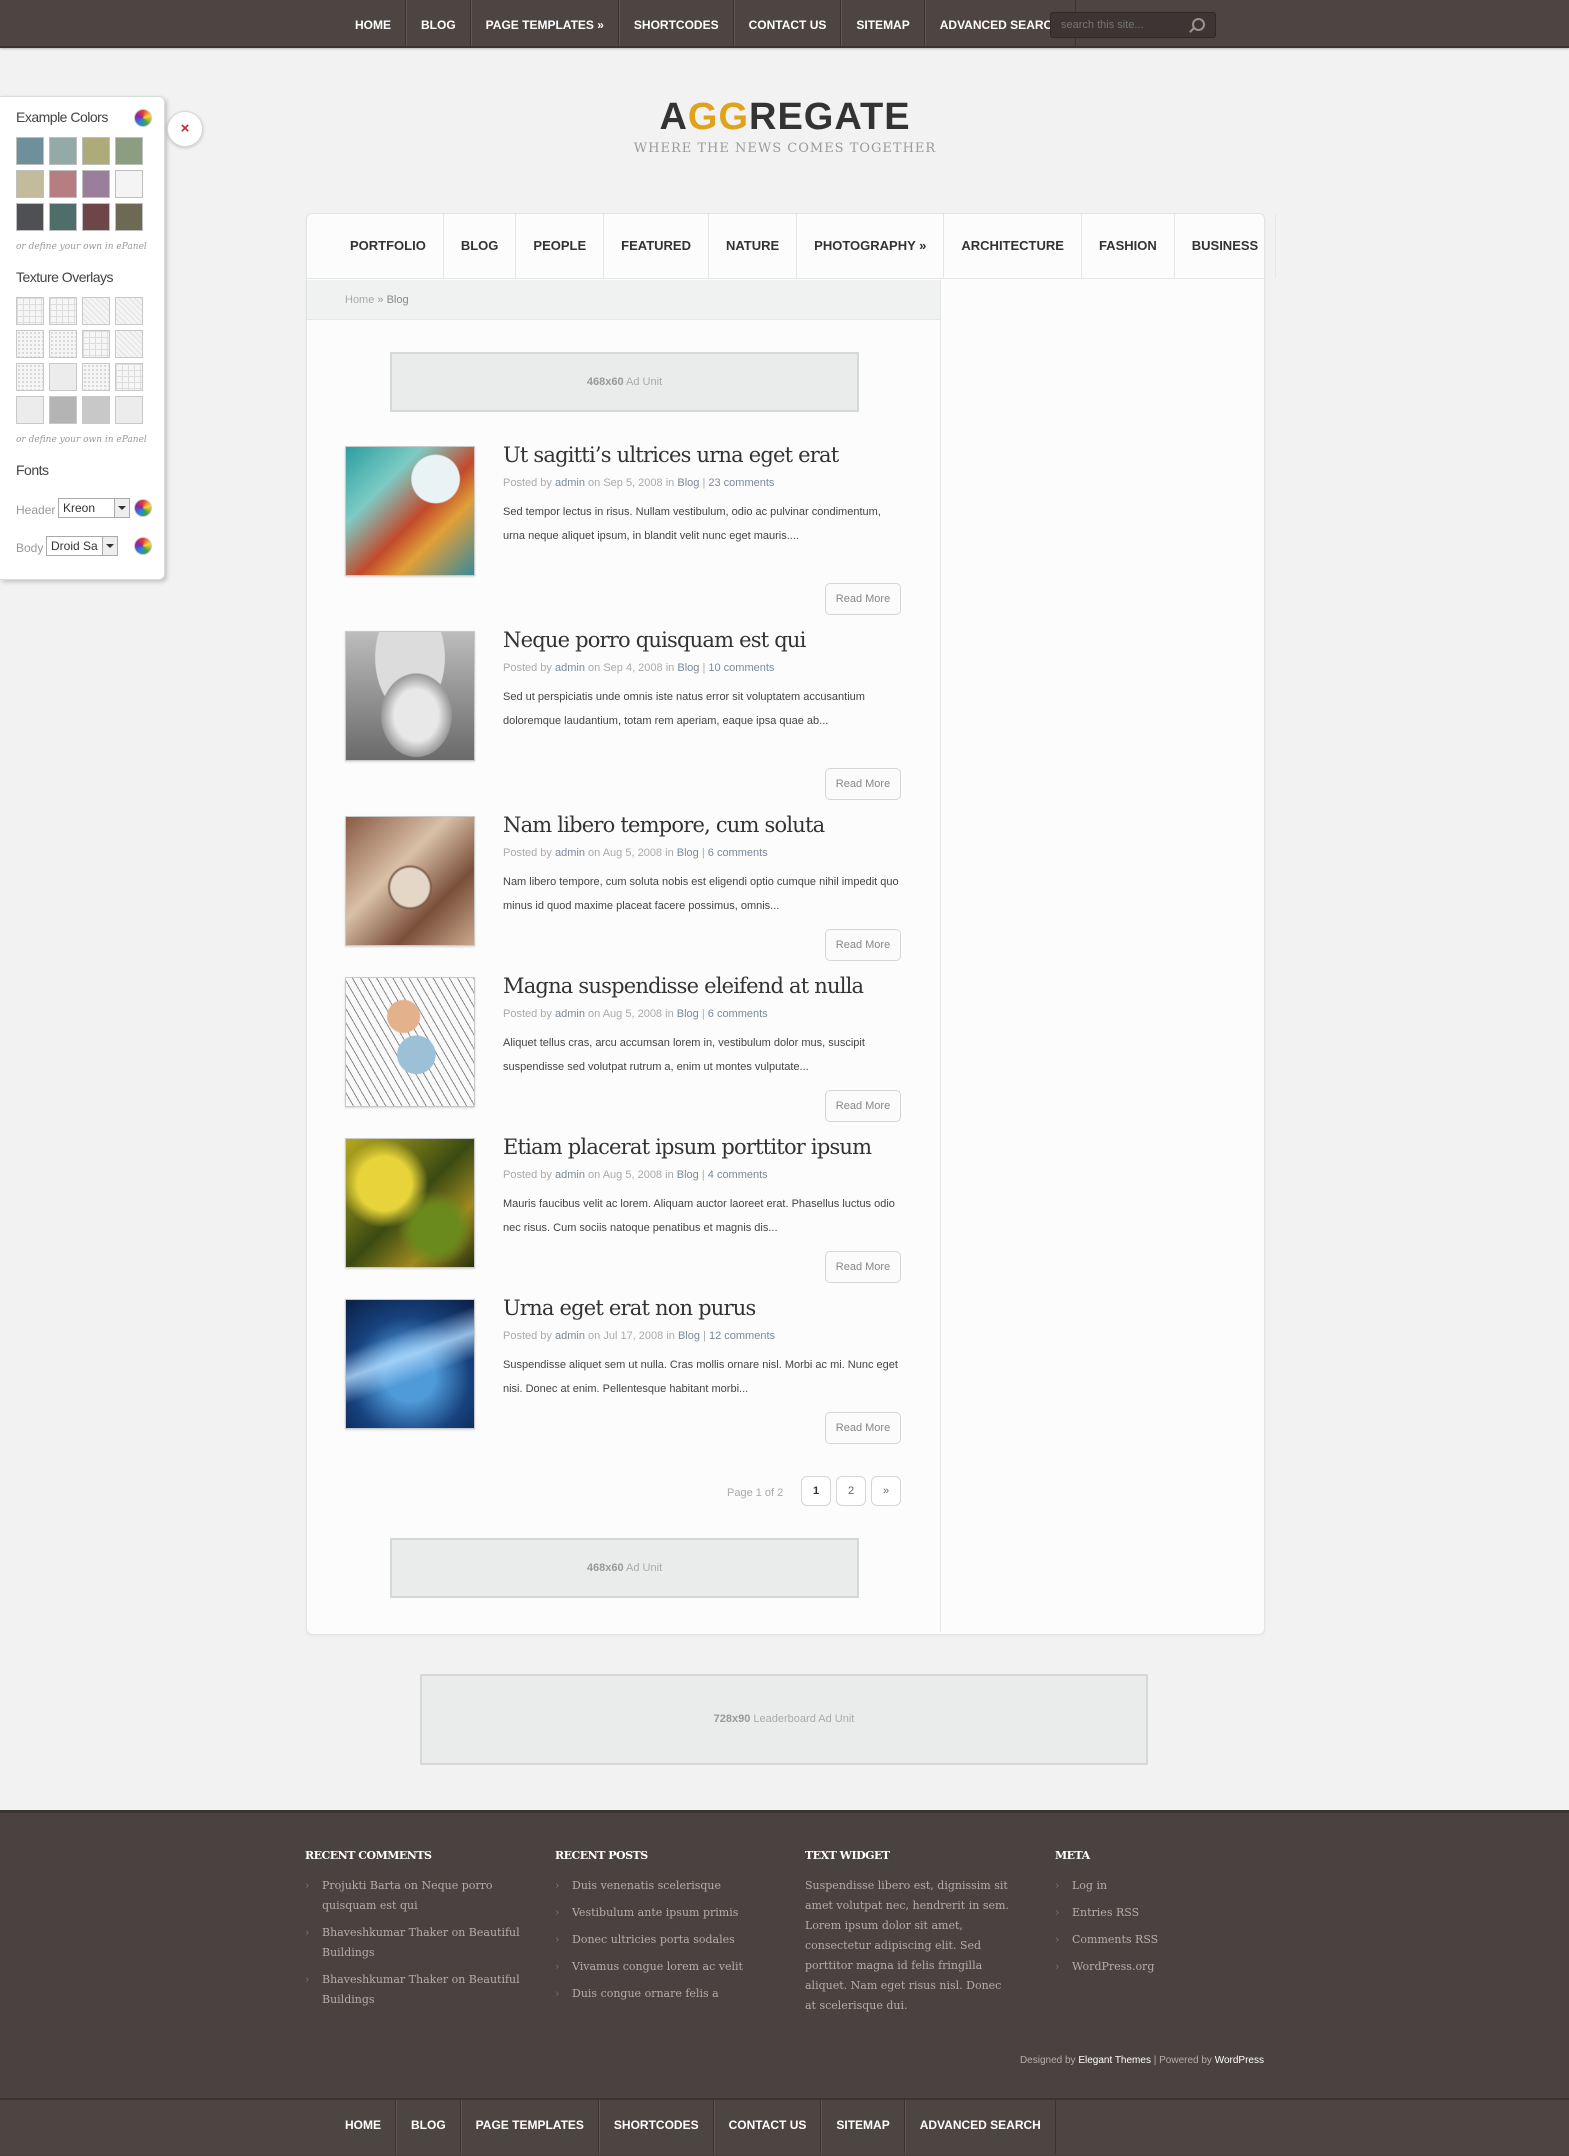 The height and width of the screenshot is (2156, 1569). I want to click on search-input, so click(1121, 25).